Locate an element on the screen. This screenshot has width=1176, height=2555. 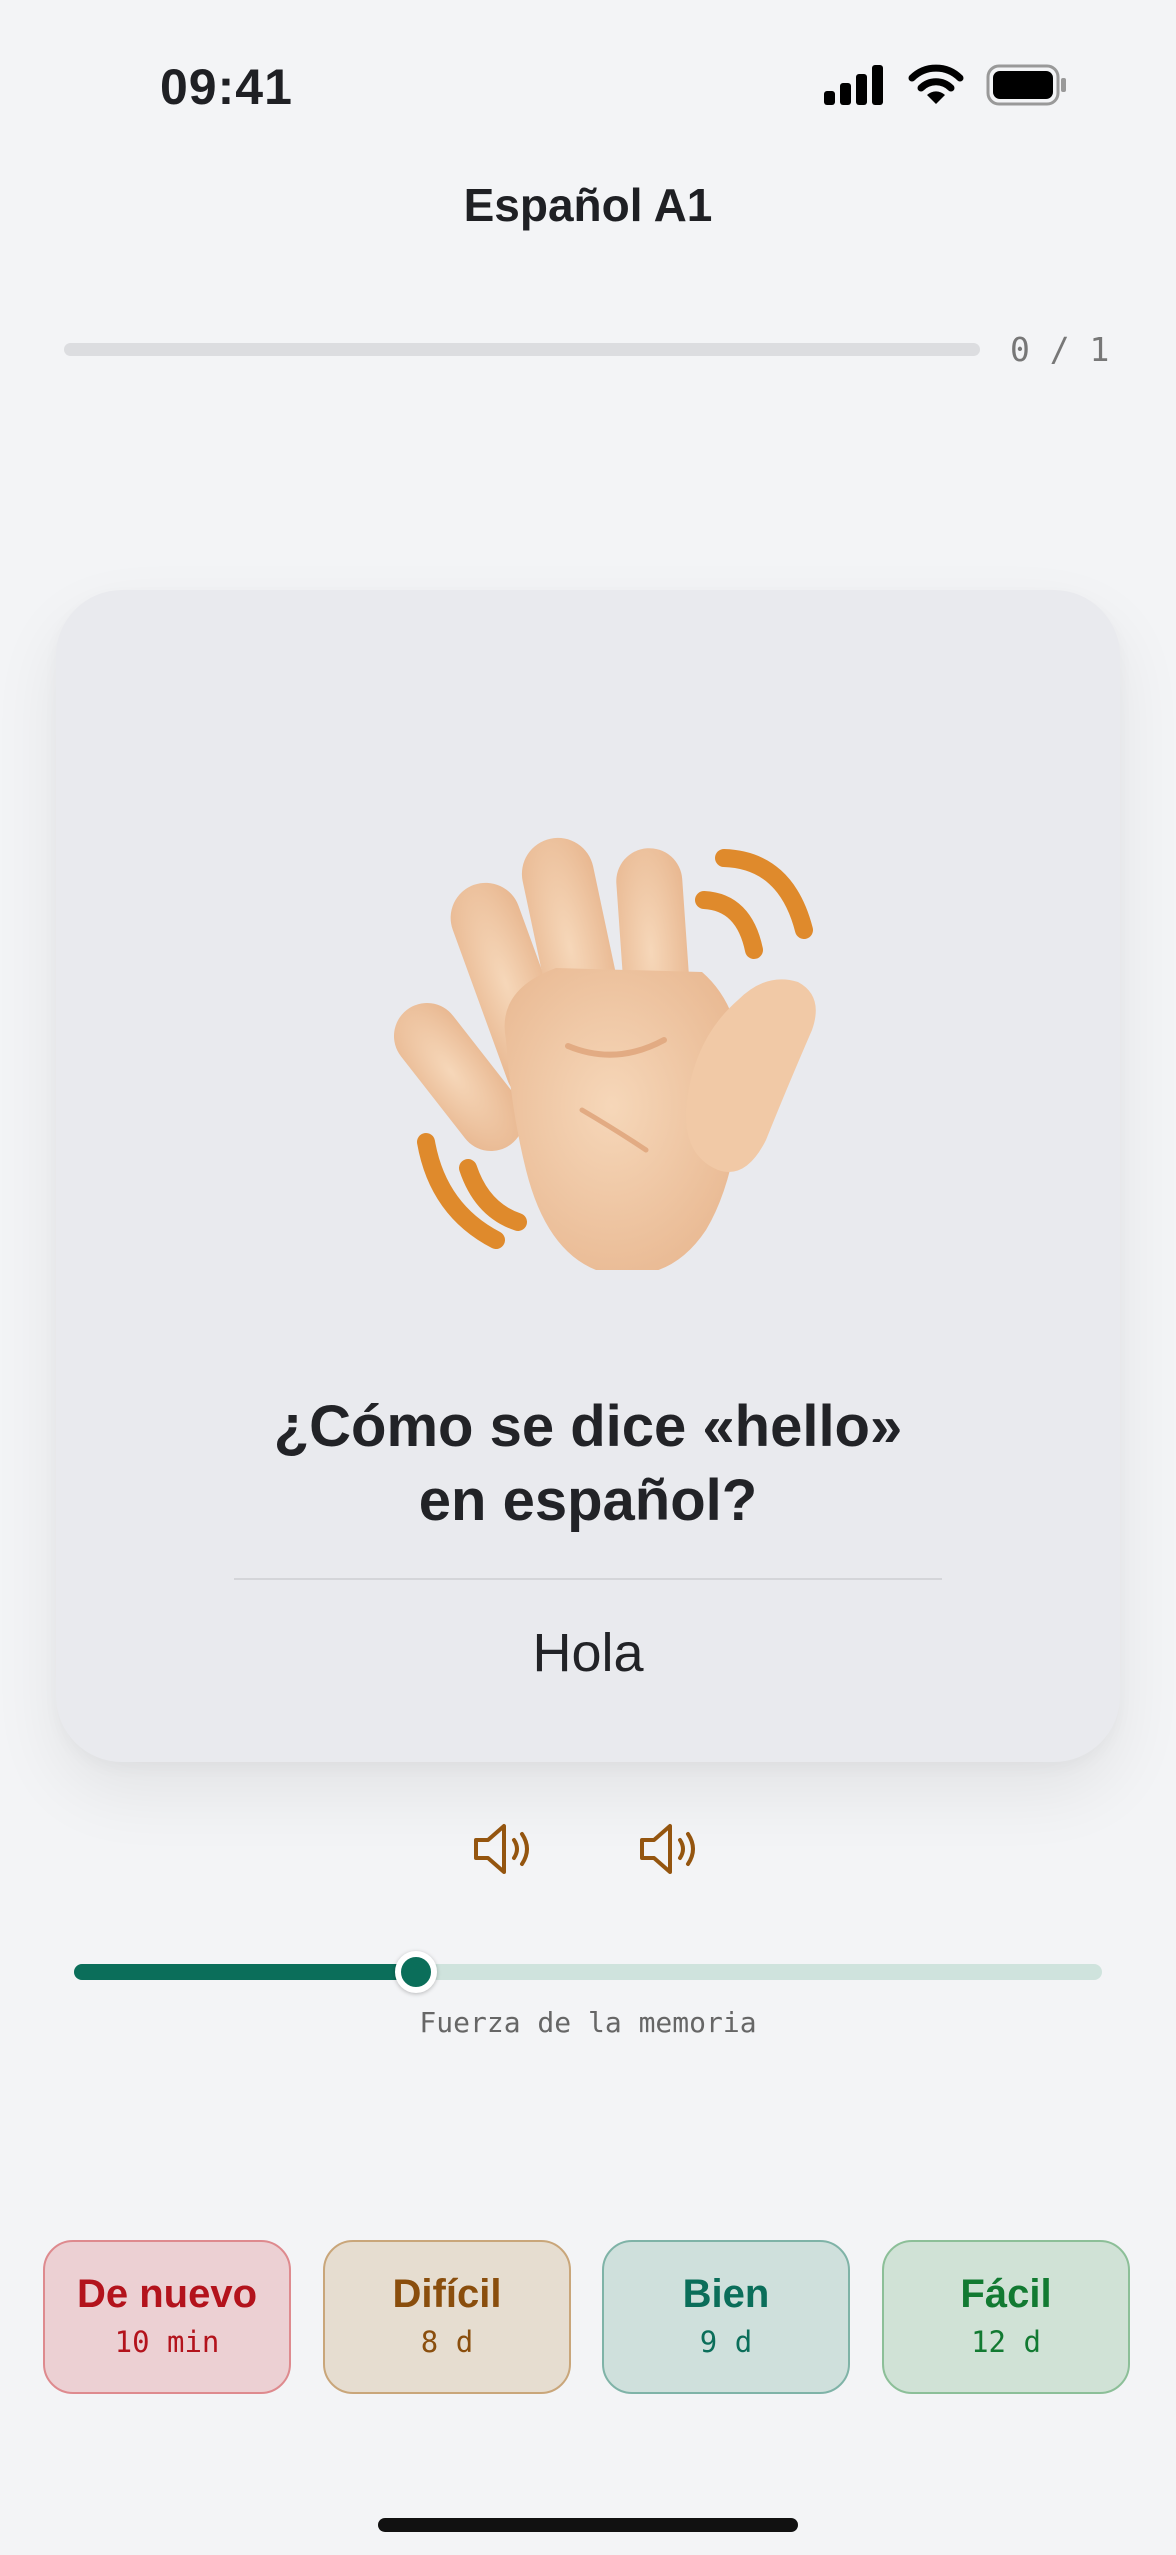
progress-bar is located at coordinates (522, 349).